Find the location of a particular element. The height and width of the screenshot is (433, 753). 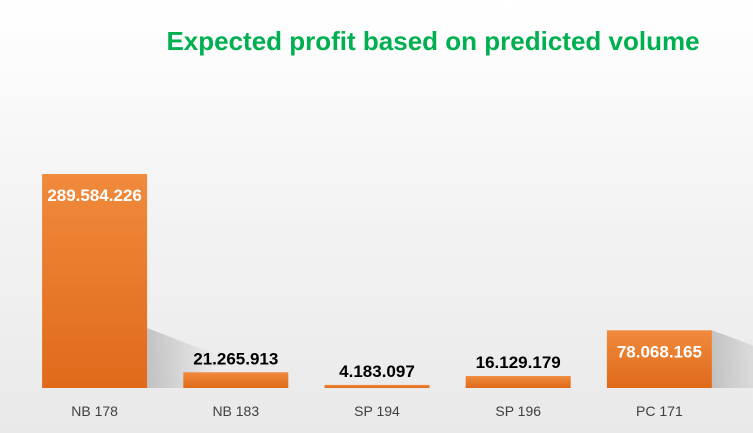

data-label: 78.068.165 is located at coordinates (659, 351).